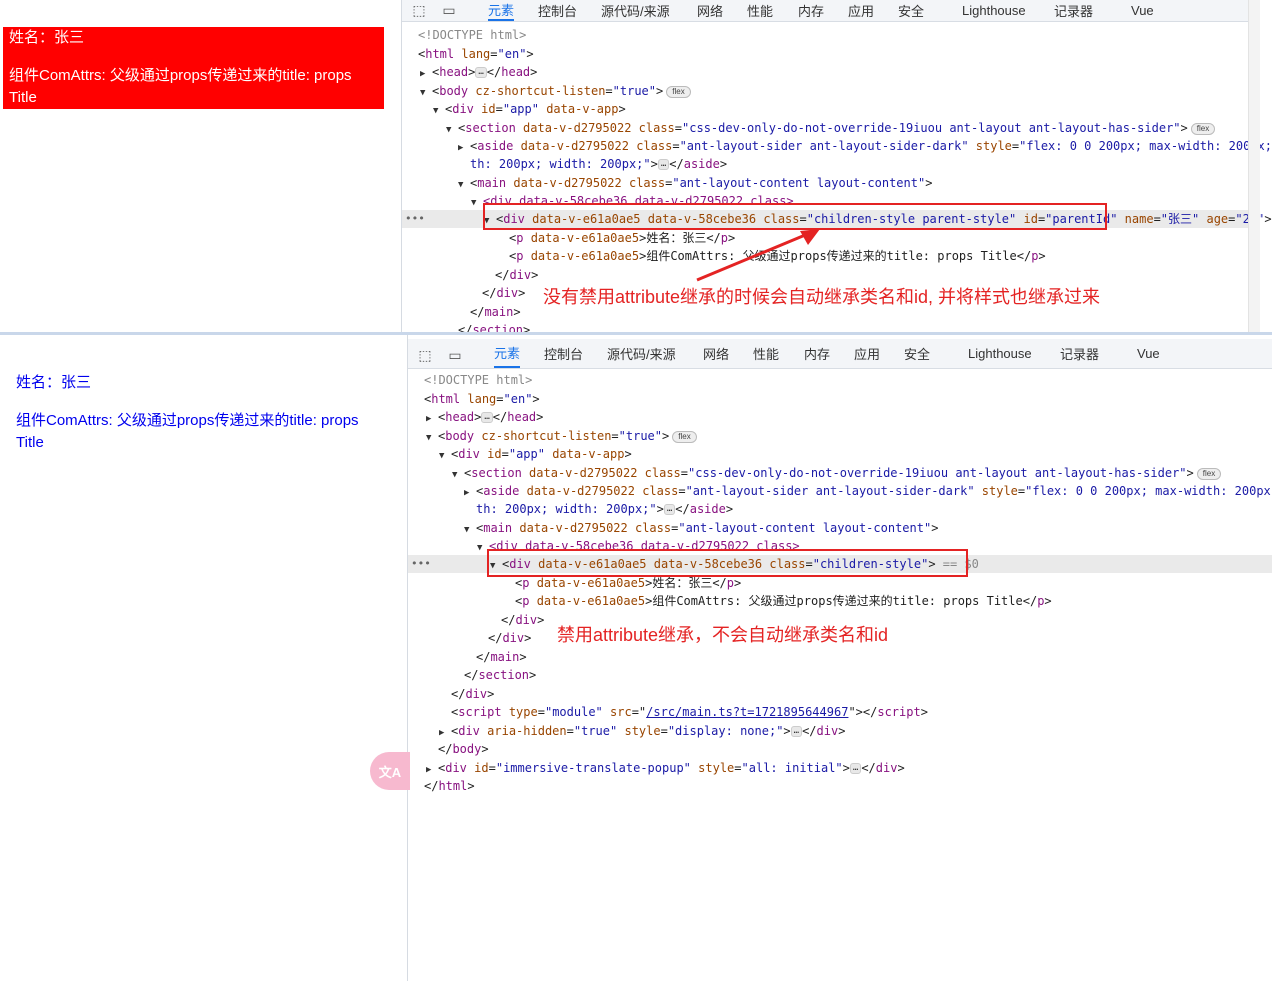  What do you see at coordinates (747, 712) in the screenshot?
I see `script-src-link: /src/main.ts?t=1721895644967` at bounding box center [747, 712].